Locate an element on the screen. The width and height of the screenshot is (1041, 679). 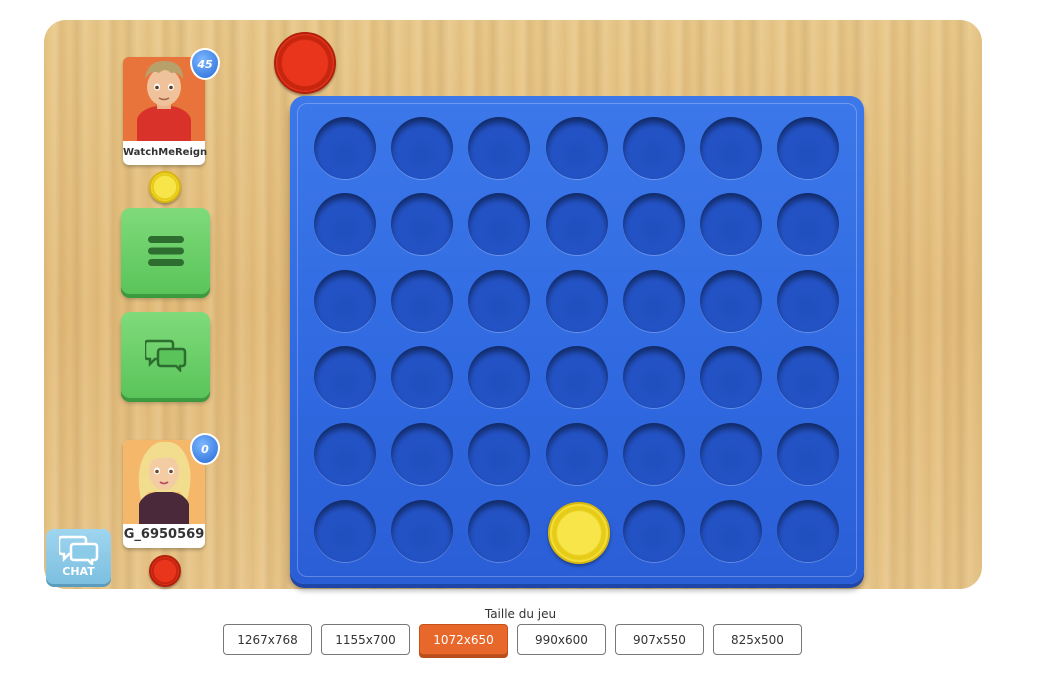
size-option-button: 1072x650 is located at coordinates (463, 639).